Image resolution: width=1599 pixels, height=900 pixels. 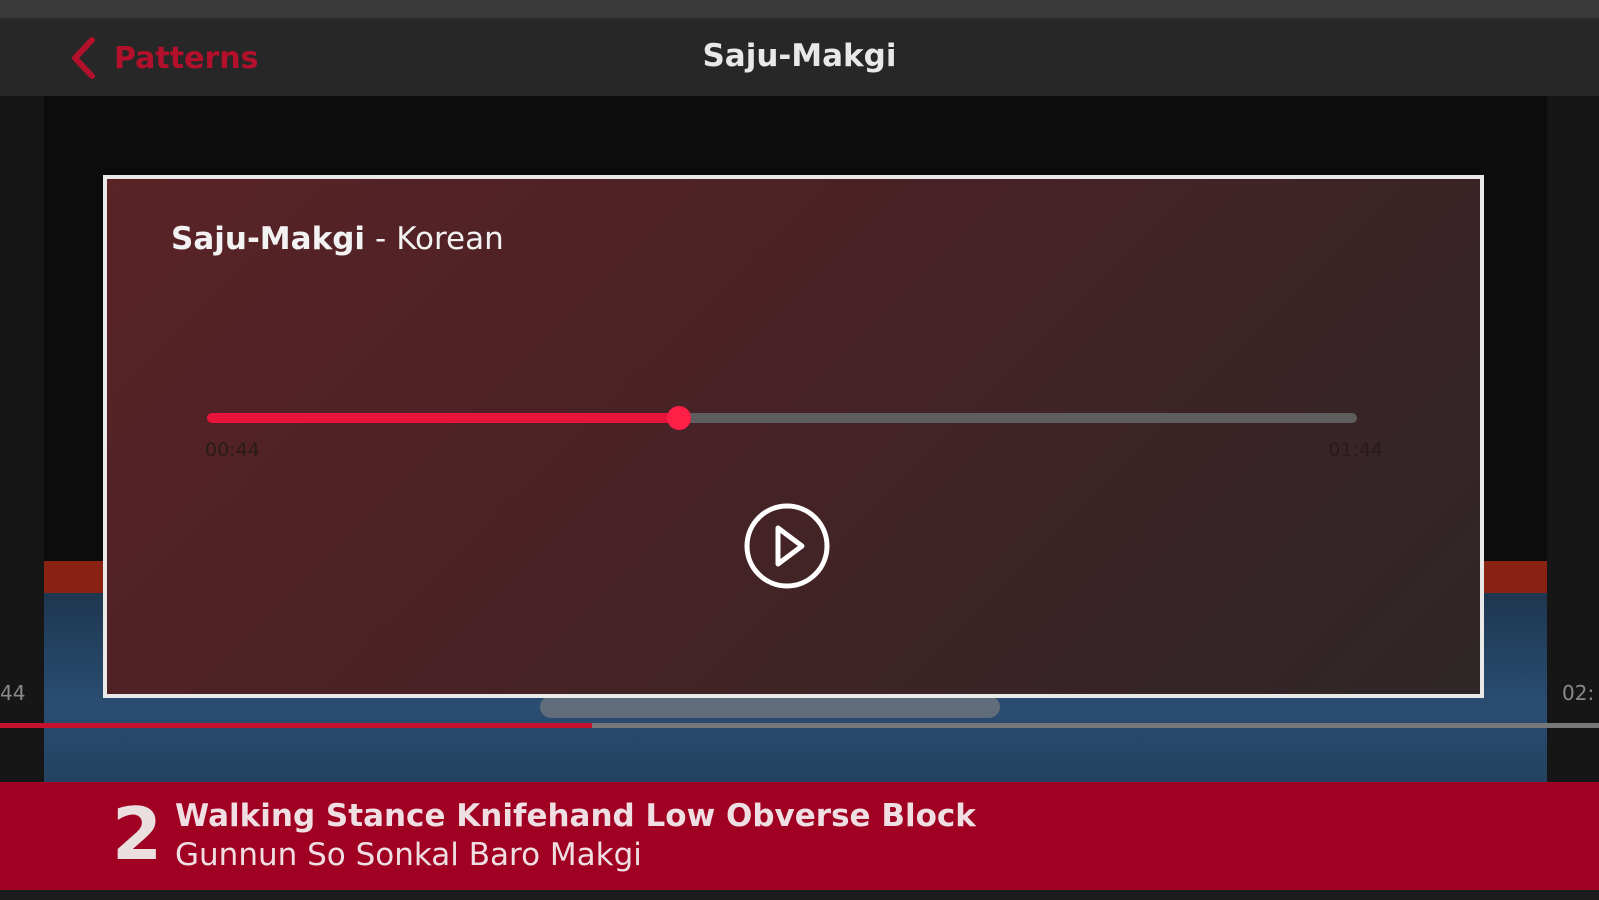 What do you see at coordinates (443, 418) in the screenshot?
I see `audio-progress-fill` at bounding box center [443, 418].